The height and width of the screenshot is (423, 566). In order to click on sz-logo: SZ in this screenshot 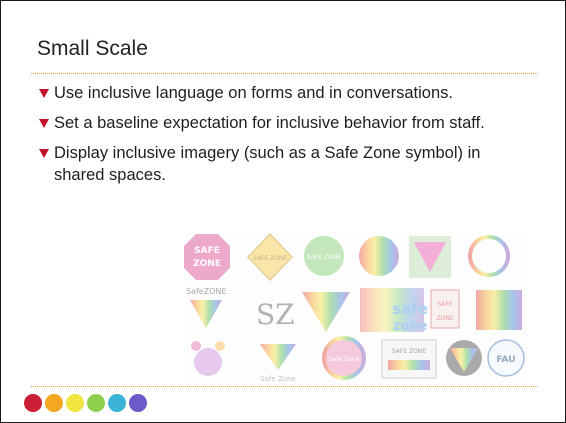, I will do `click(275, 314)`.